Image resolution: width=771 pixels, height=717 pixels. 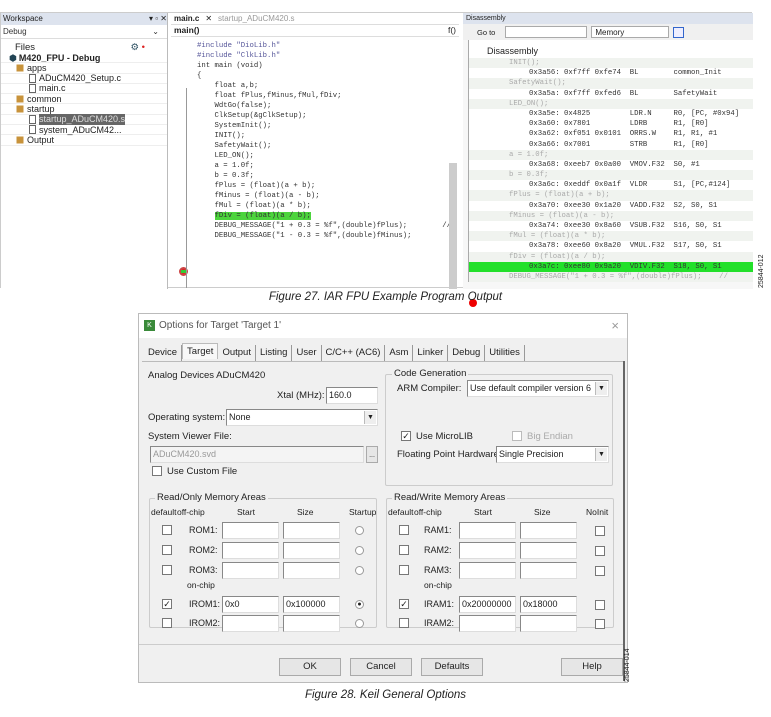 I want to click on tab-c-c-ac6-: C/C++ (AC6), so click(x=354, y=353).